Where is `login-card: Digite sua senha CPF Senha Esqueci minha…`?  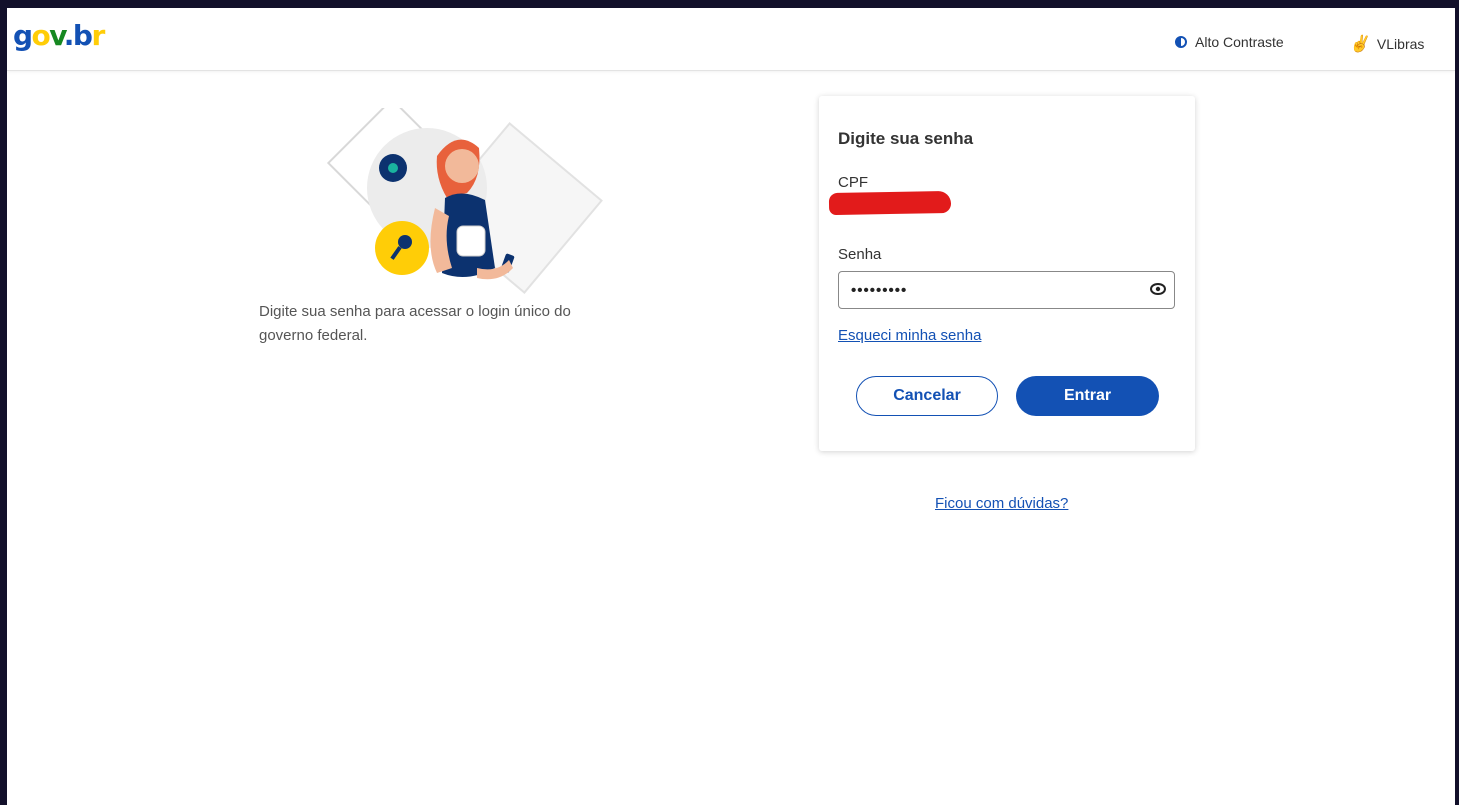 login-card: Digite sua senha CPF Senha Esqueci minha… is located at coordinates (1007, 273).